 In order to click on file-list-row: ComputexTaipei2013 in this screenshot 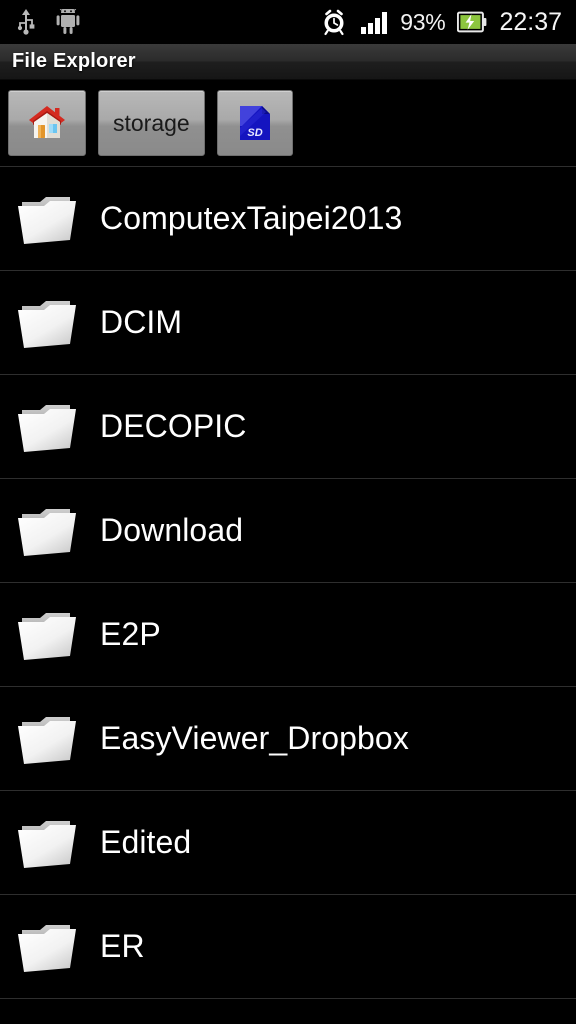, I will do `click(288, 219)`.